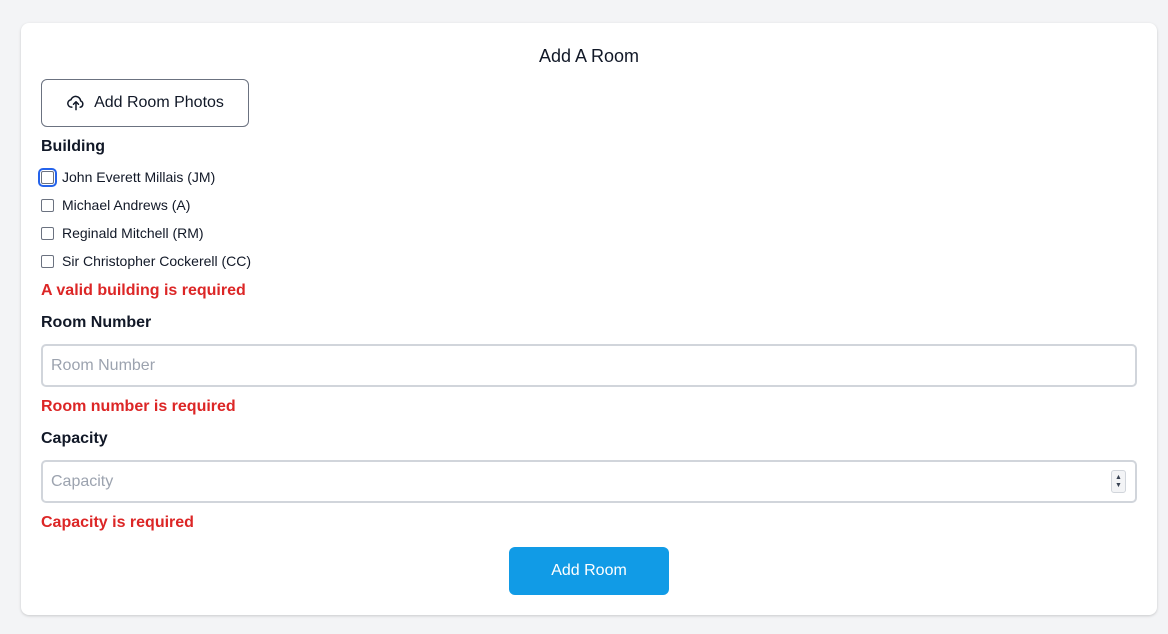  I want to click on building-option-a: Michael Andrews (A), so click(115, 205).